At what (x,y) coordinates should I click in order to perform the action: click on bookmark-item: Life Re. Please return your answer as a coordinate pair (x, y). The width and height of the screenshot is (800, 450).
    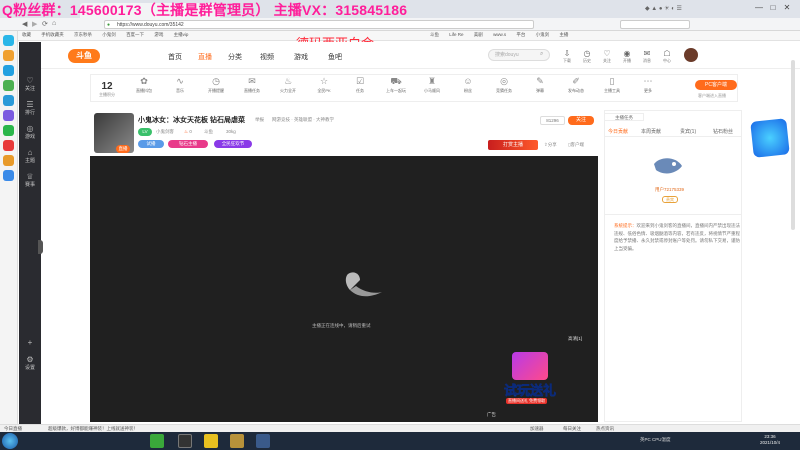
    Looking at the image, I should click on (456, 34).